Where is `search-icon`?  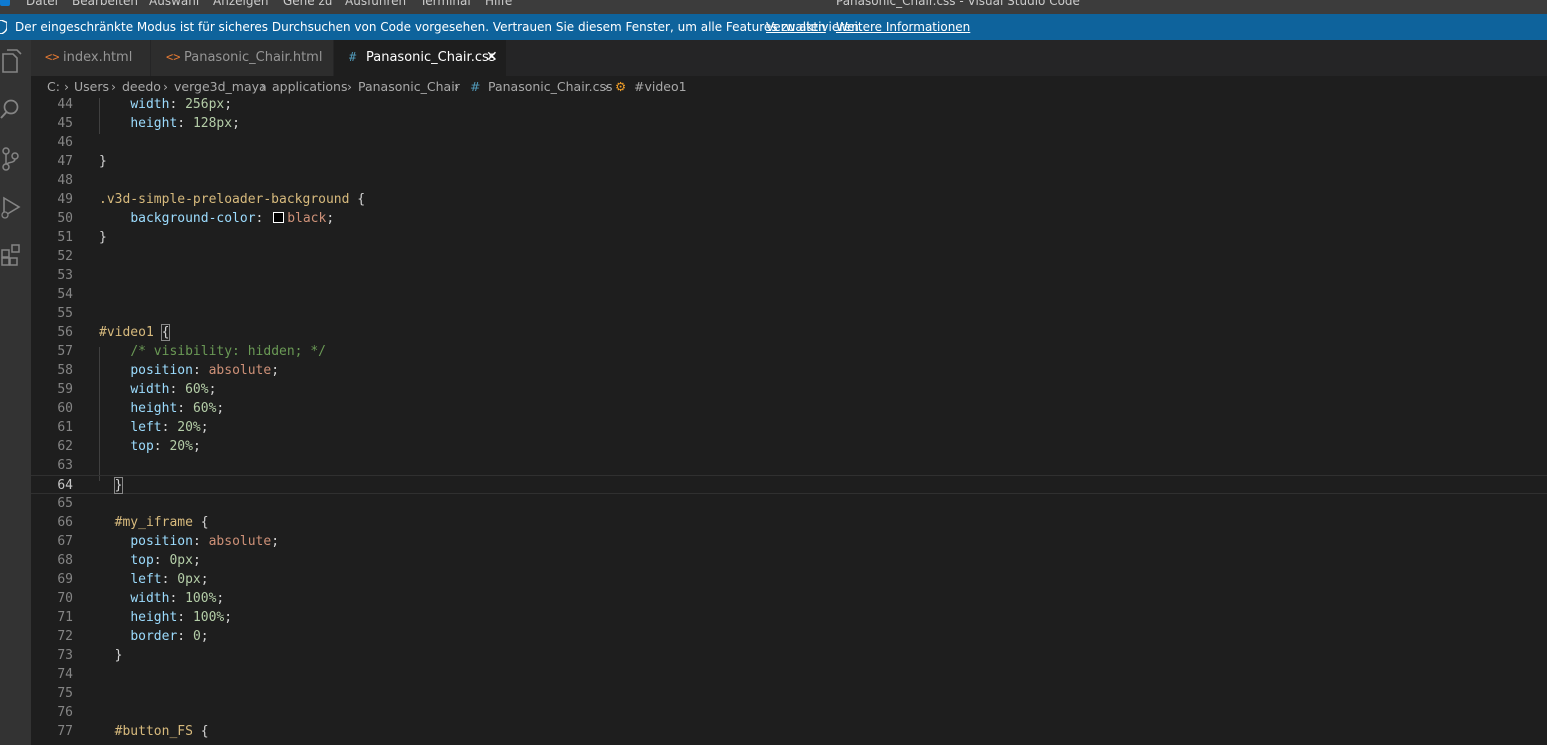 search-icon is located at coordinates (14, 110).